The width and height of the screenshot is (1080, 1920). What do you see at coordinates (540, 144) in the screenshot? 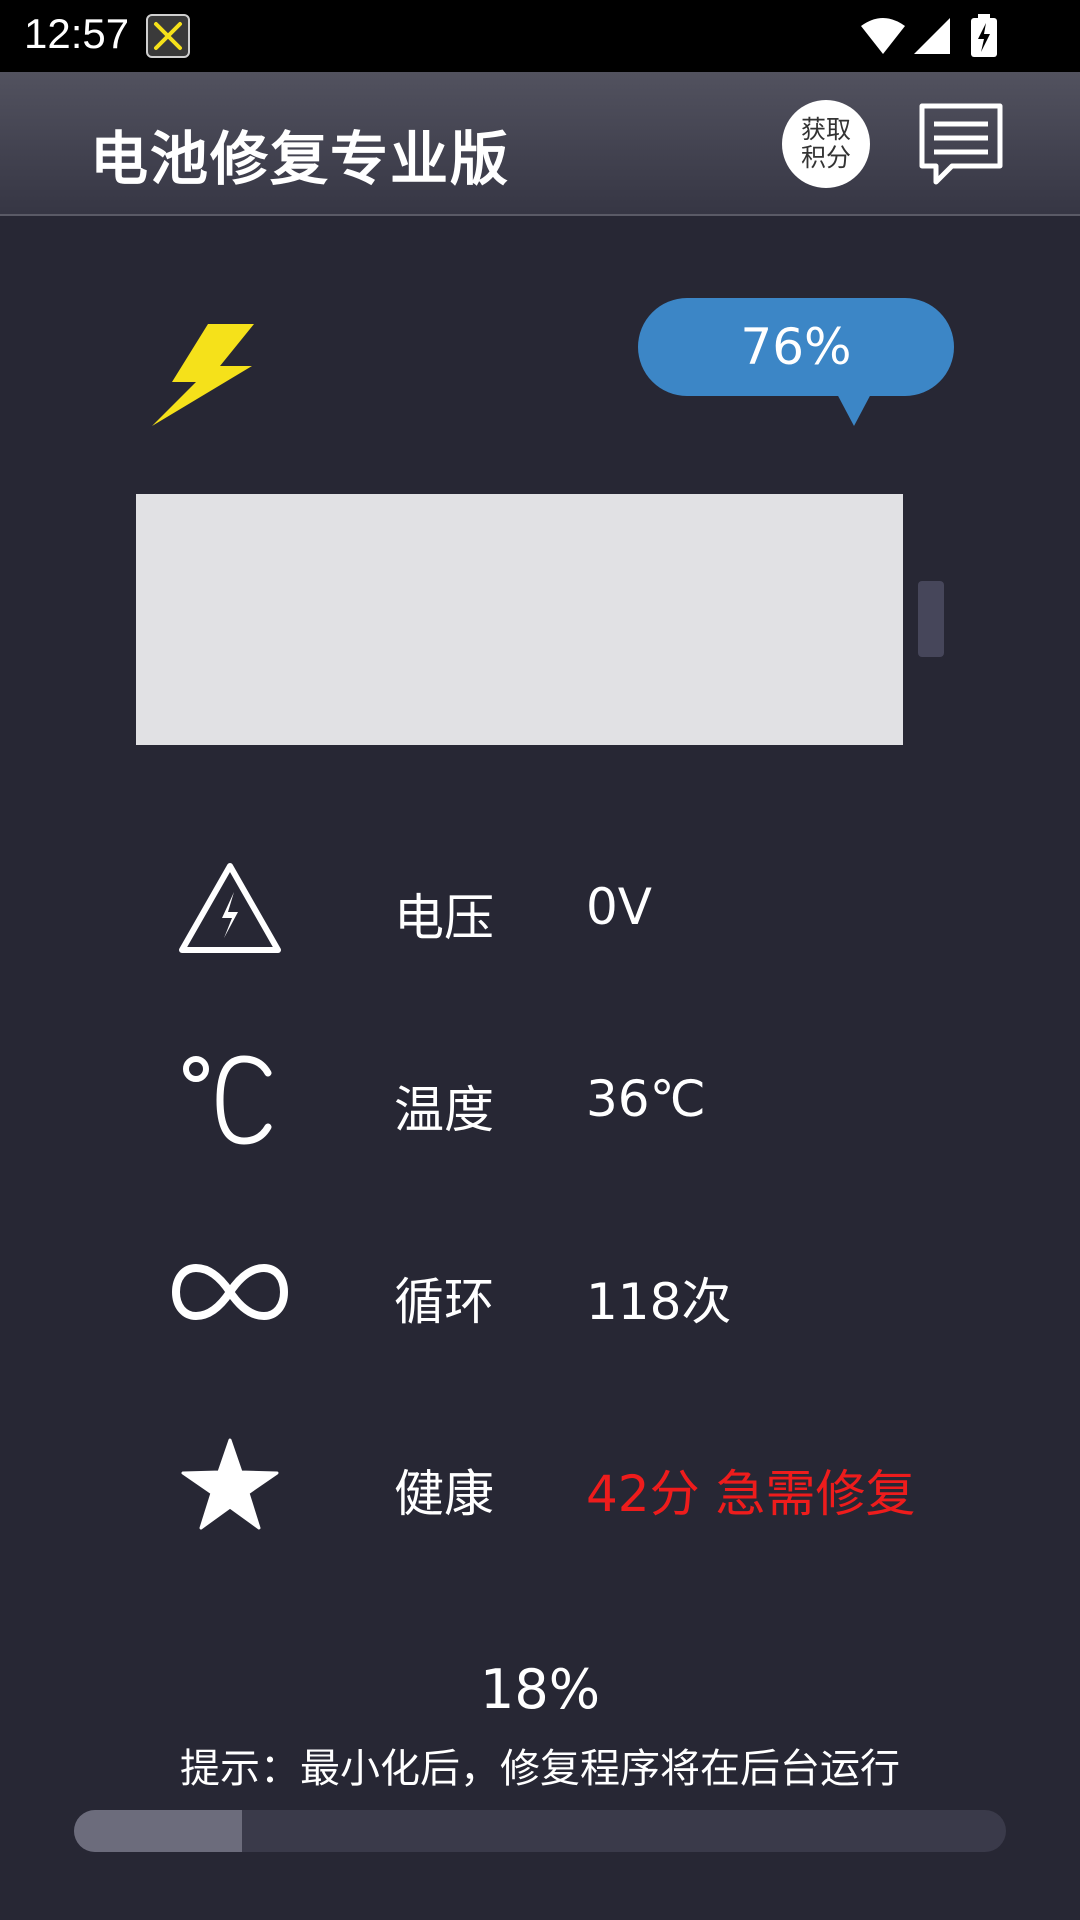
I see `app-header: 电池修复专业版 获取积分` at bounding box center [540, 144].